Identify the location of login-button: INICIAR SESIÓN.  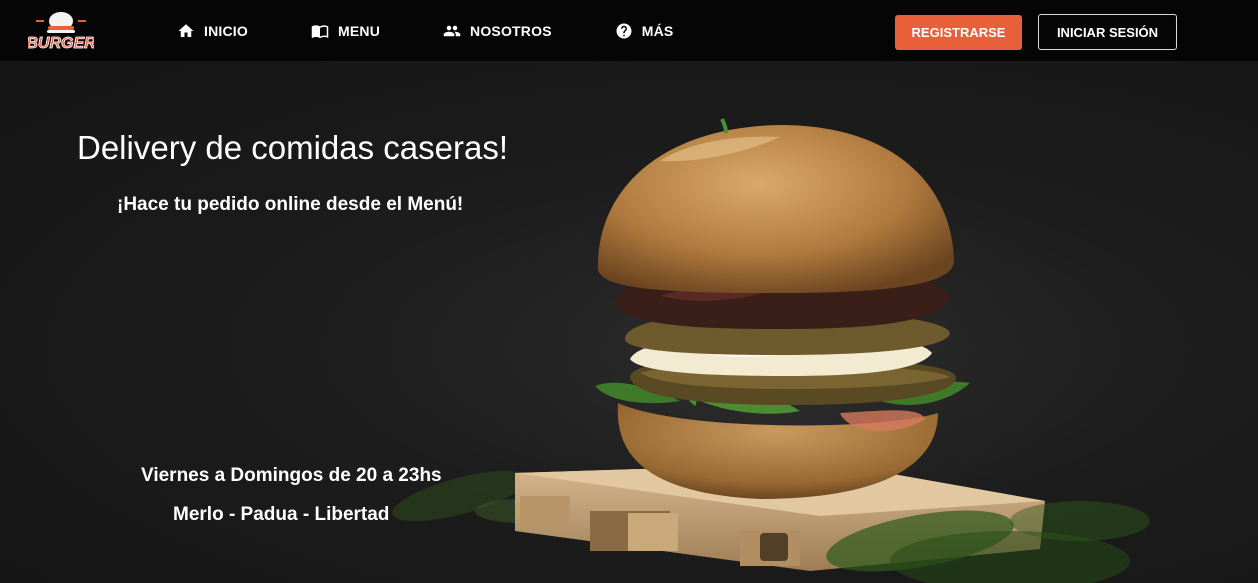
(1107, 32).